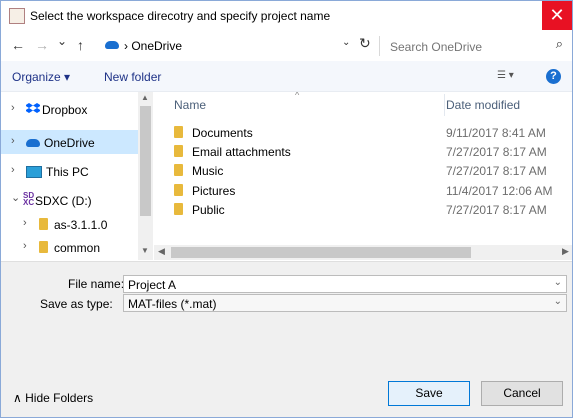 This screenshot has height=418, width=573. I want to click on sidebar-item-common: › common, so click(71, 247).